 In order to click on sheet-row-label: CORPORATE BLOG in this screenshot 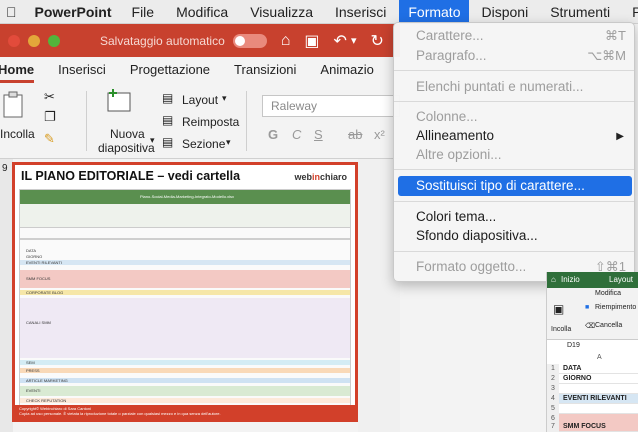, I will do `click(45, 292)`.